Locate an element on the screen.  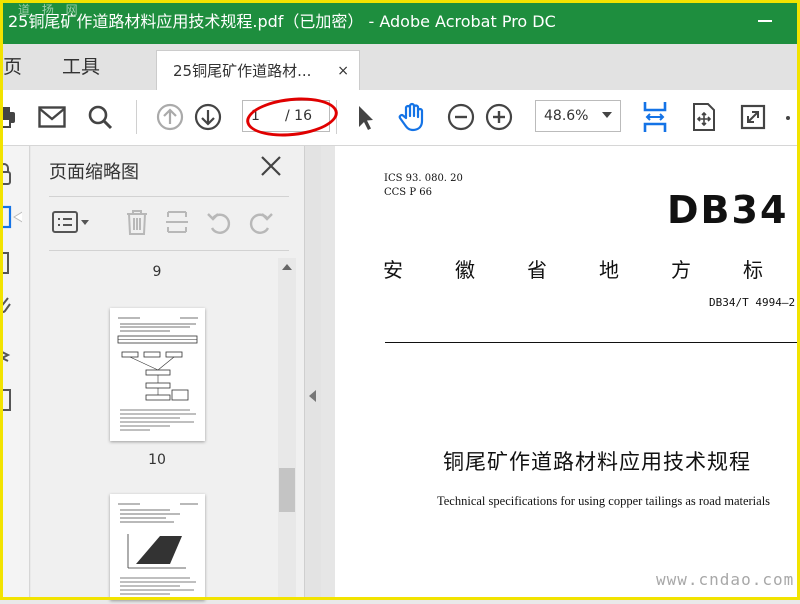
zoom-value: 48.6% is located at coordinates (566, 116).